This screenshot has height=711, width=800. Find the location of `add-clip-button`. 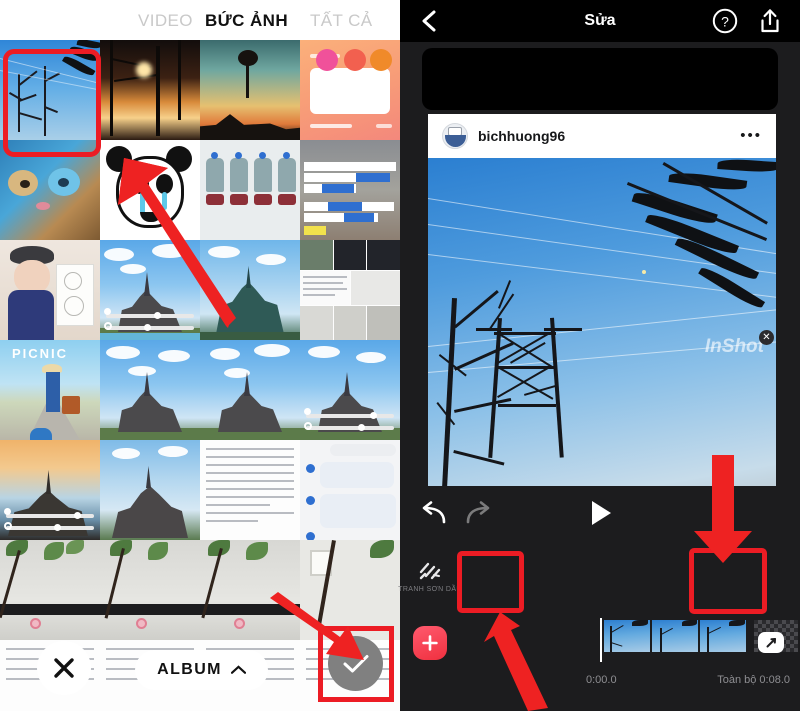

add-clip-button is located at coordinates (430, 643).